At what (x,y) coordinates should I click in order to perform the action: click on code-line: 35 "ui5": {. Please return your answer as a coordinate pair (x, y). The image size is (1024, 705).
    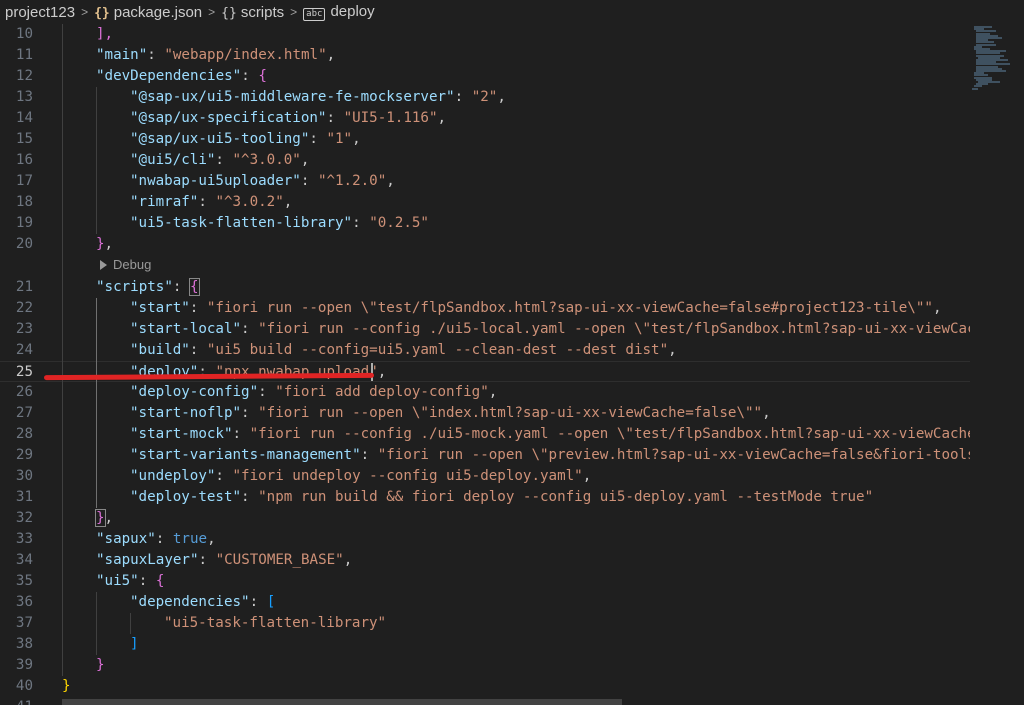
    Looking at the image, I should click on (485, 581).